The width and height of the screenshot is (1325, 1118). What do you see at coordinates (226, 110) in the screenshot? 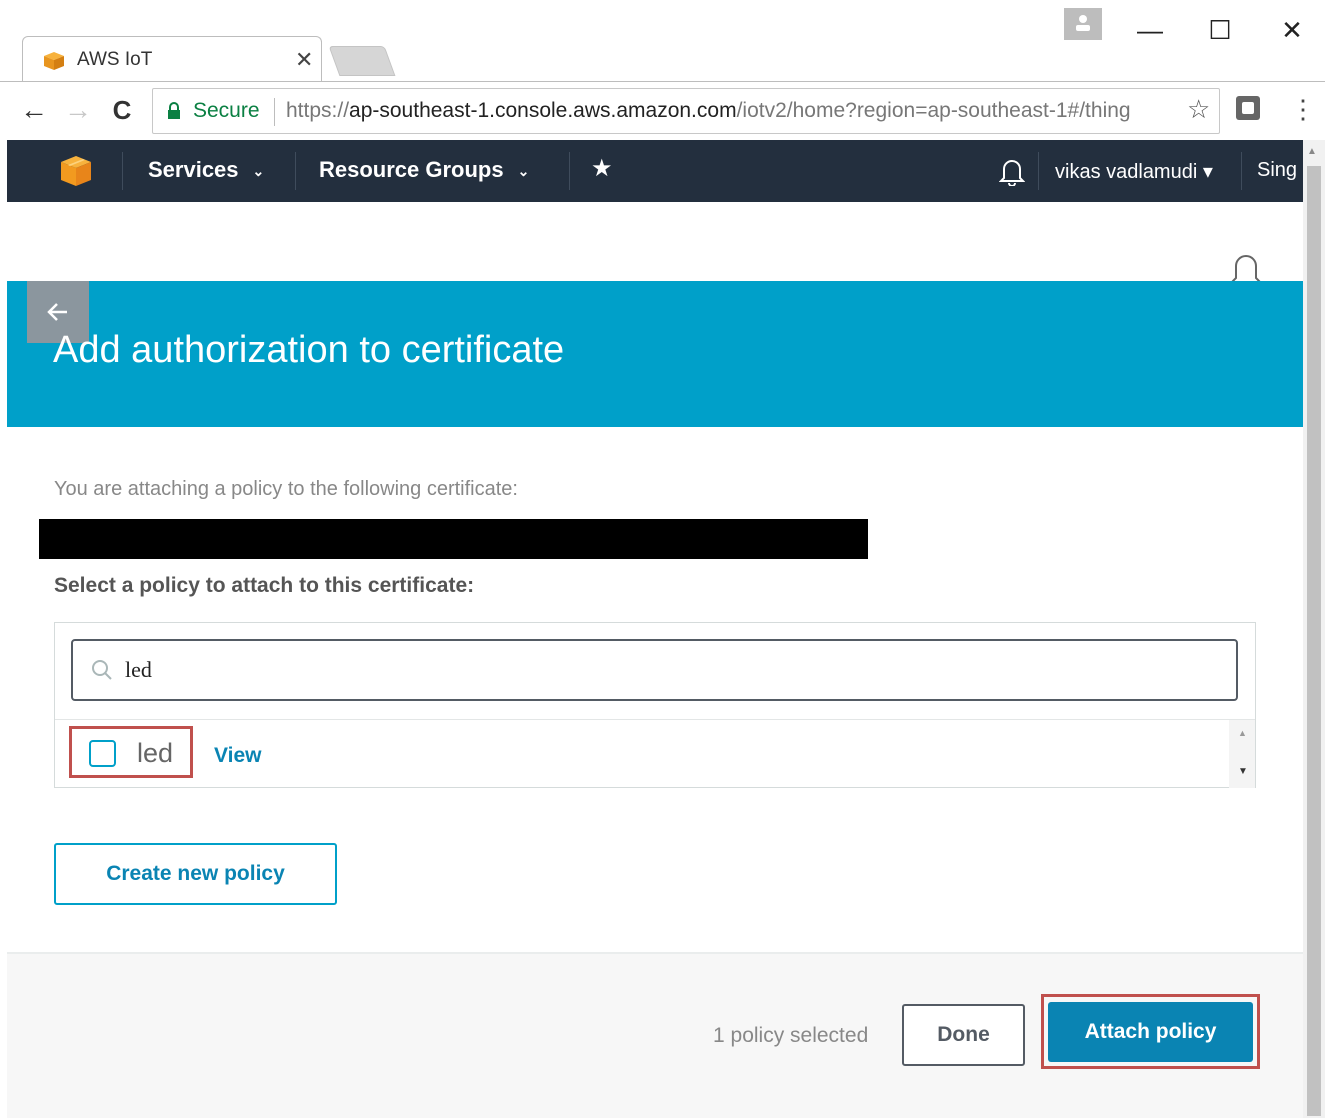
I see `secure-label: Secure` at bounding box center [226, 110].